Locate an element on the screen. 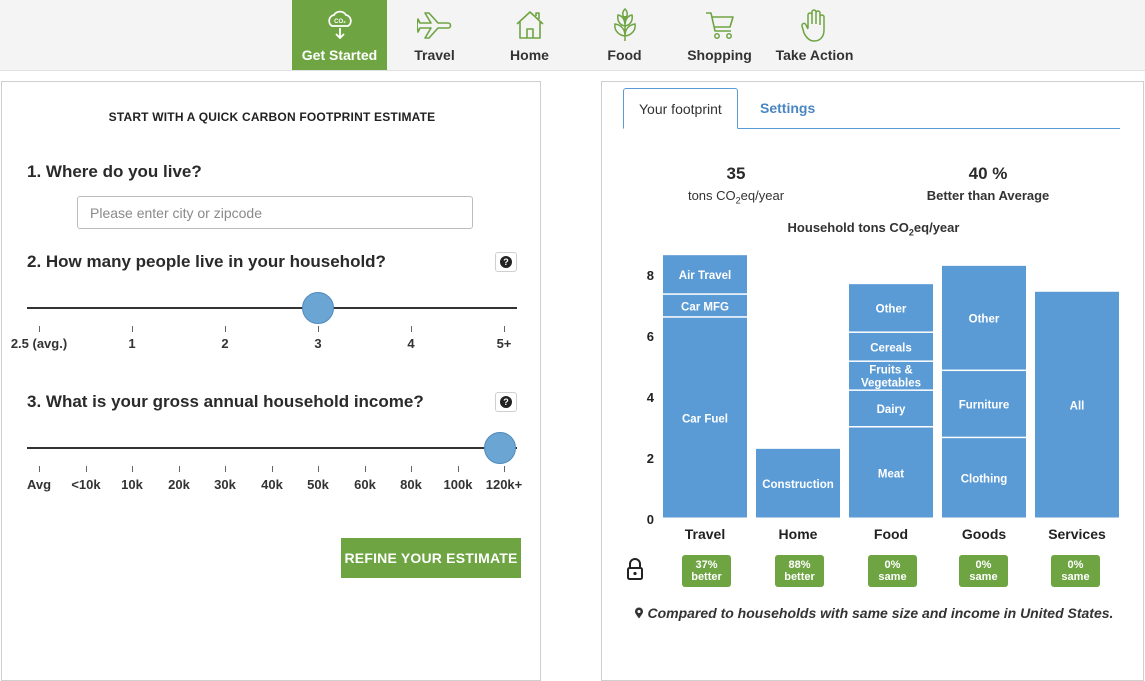 The height and width of the screenshot is (681, 1145). segment-label: Cereals is located at coordinates (891, 348).